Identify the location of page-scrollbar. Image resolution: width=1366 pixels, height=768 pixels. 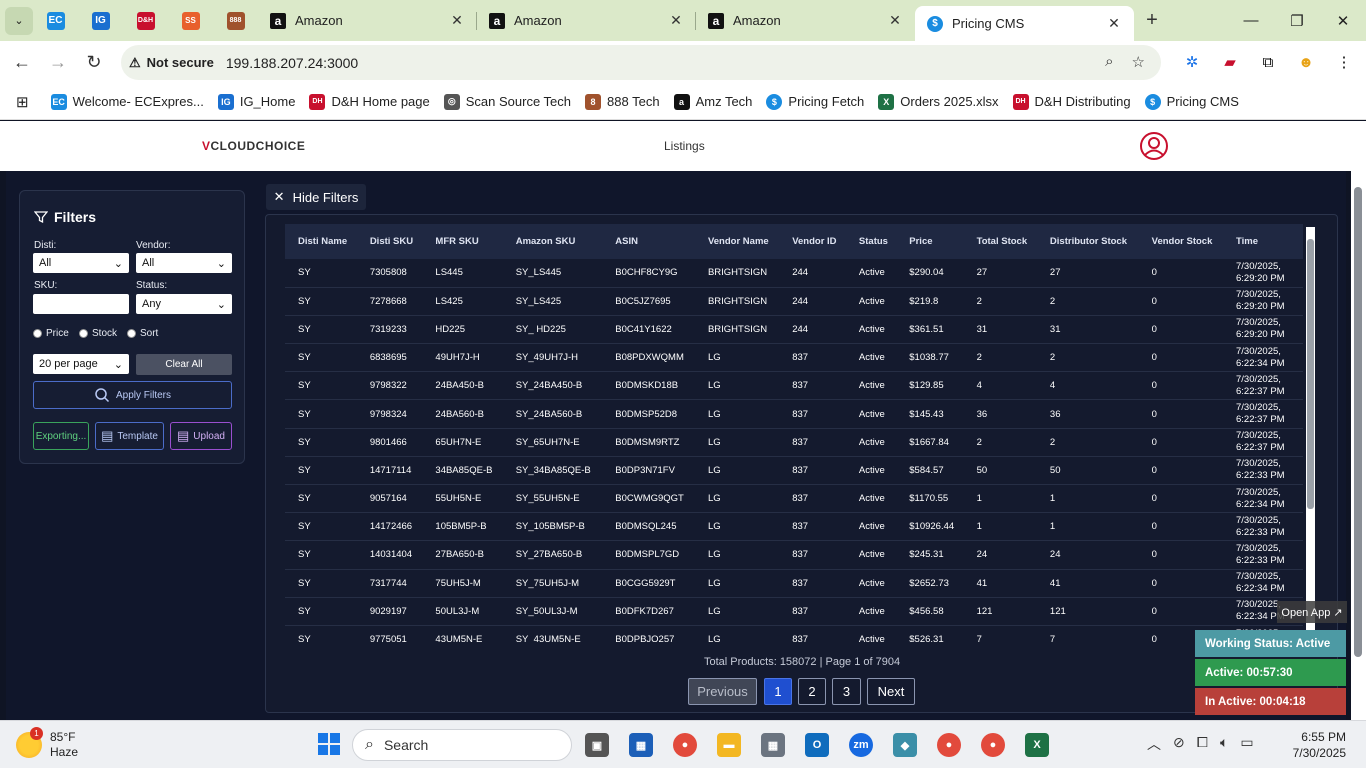
(1358, 445).